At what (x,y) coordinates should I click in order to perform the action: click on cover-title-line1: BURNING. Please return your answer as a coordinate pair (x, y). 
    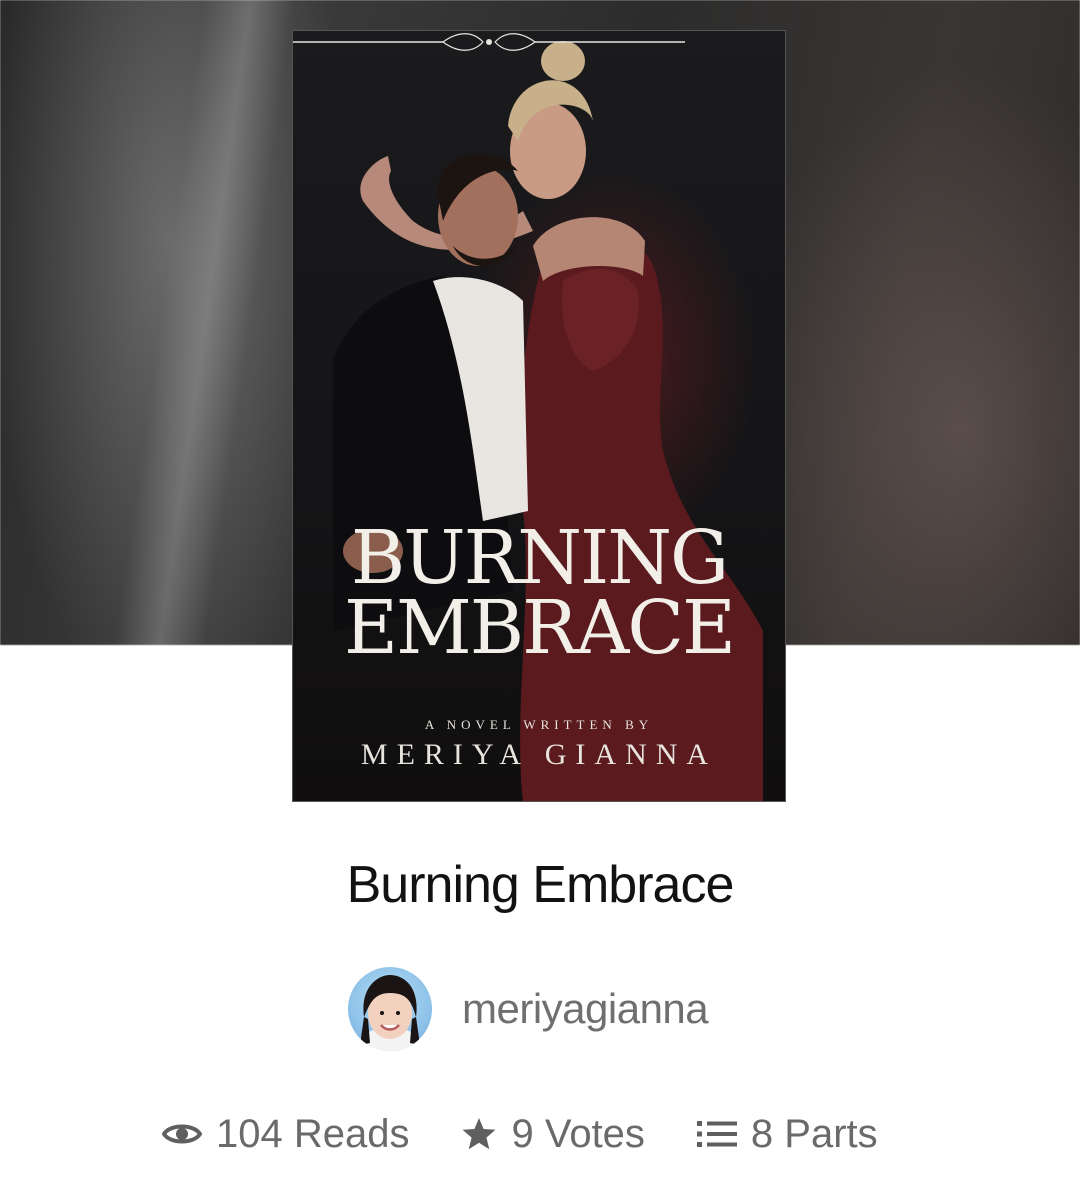
    Looking at the image, I should click on (539, 558).